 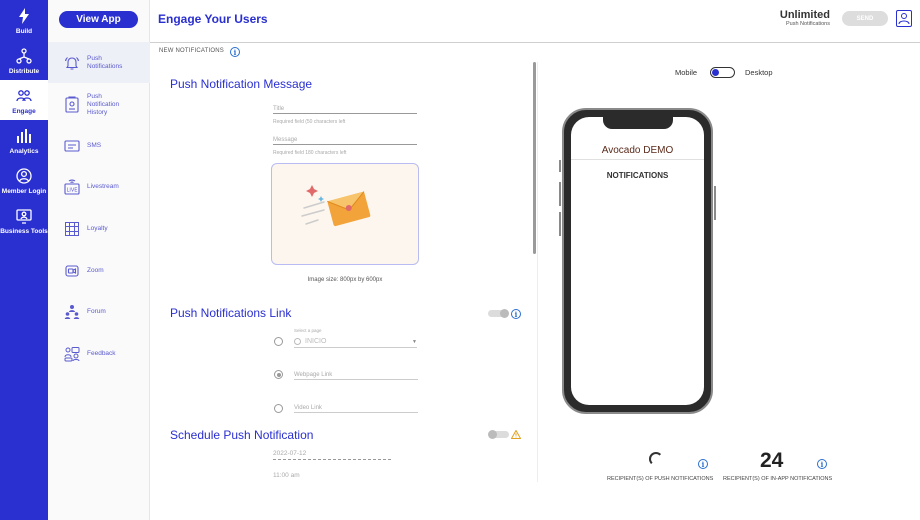 I want to click on new-notifications-label: NEW NOTIFICATIONS, so click(x=191, y=51).